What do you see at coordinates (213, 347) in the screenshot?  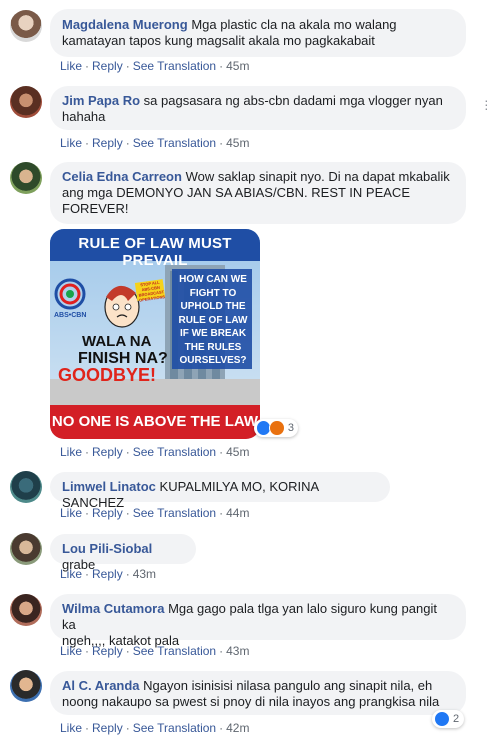 I see `meme-line: THE RULES` at bounding box center [213, 347].